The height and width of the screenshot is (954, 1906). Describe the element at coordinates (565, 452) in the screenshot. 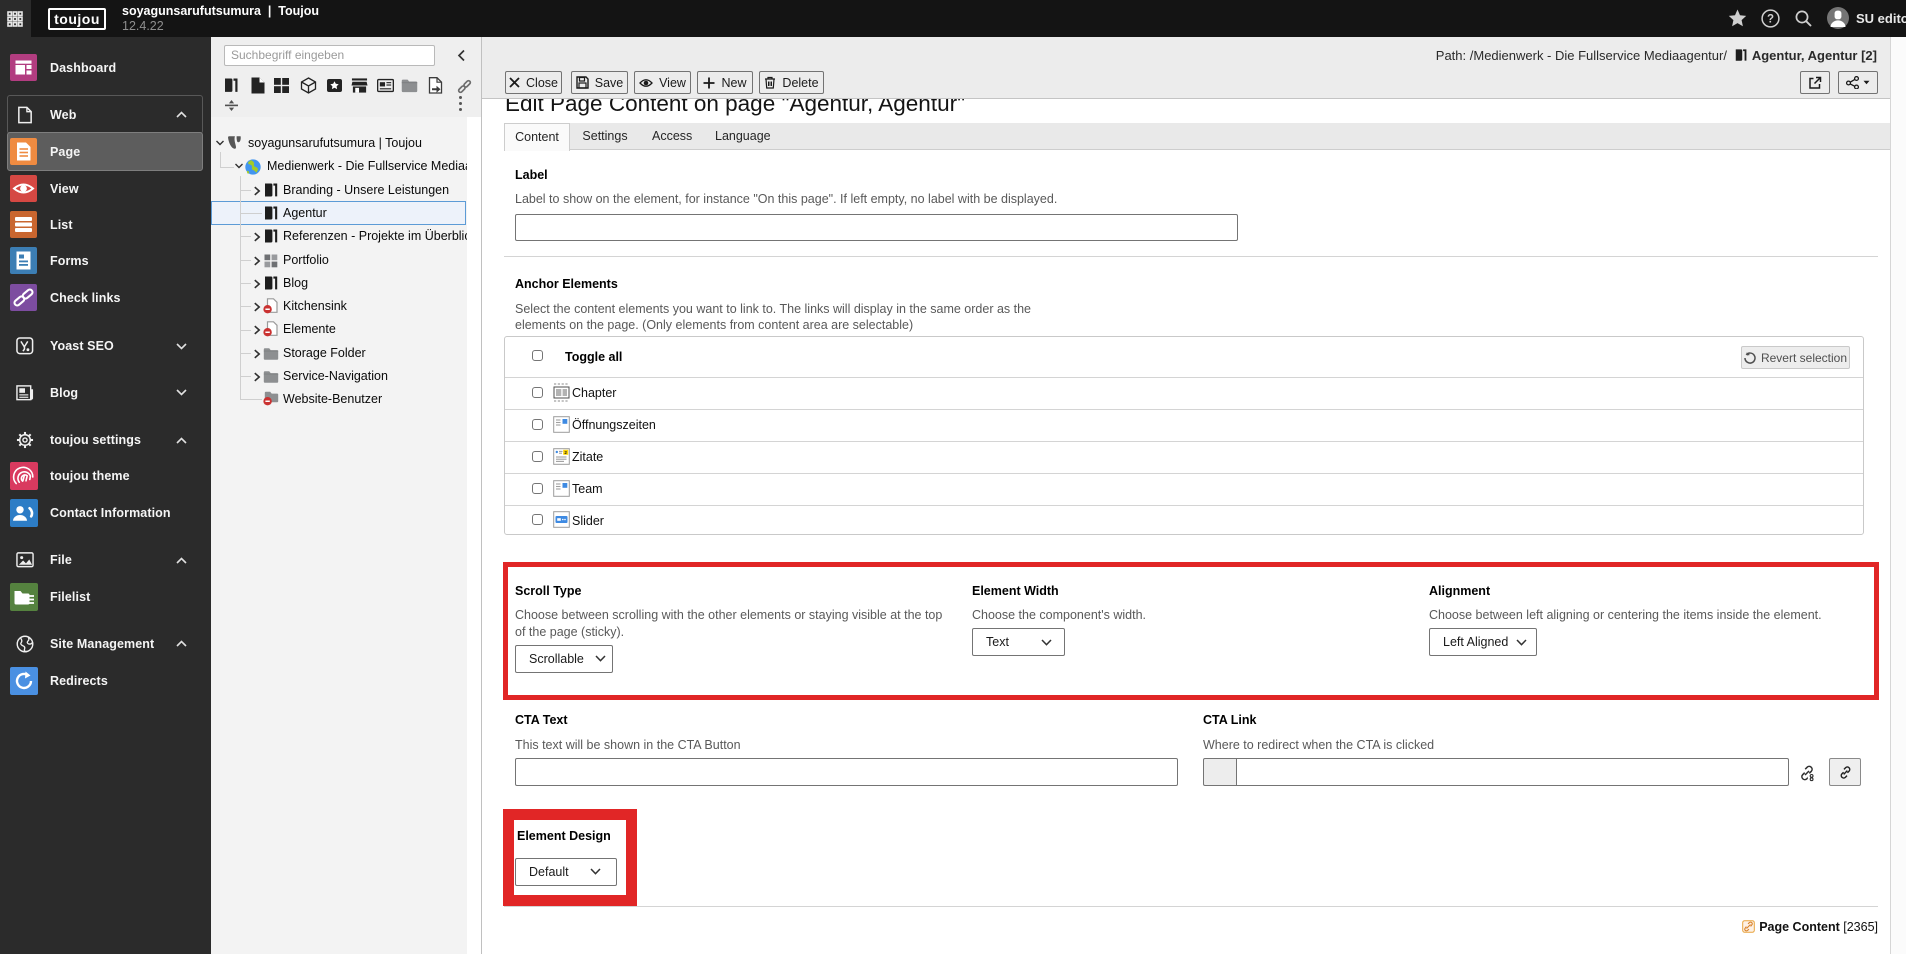

I see `svg-text: 2` at that location.